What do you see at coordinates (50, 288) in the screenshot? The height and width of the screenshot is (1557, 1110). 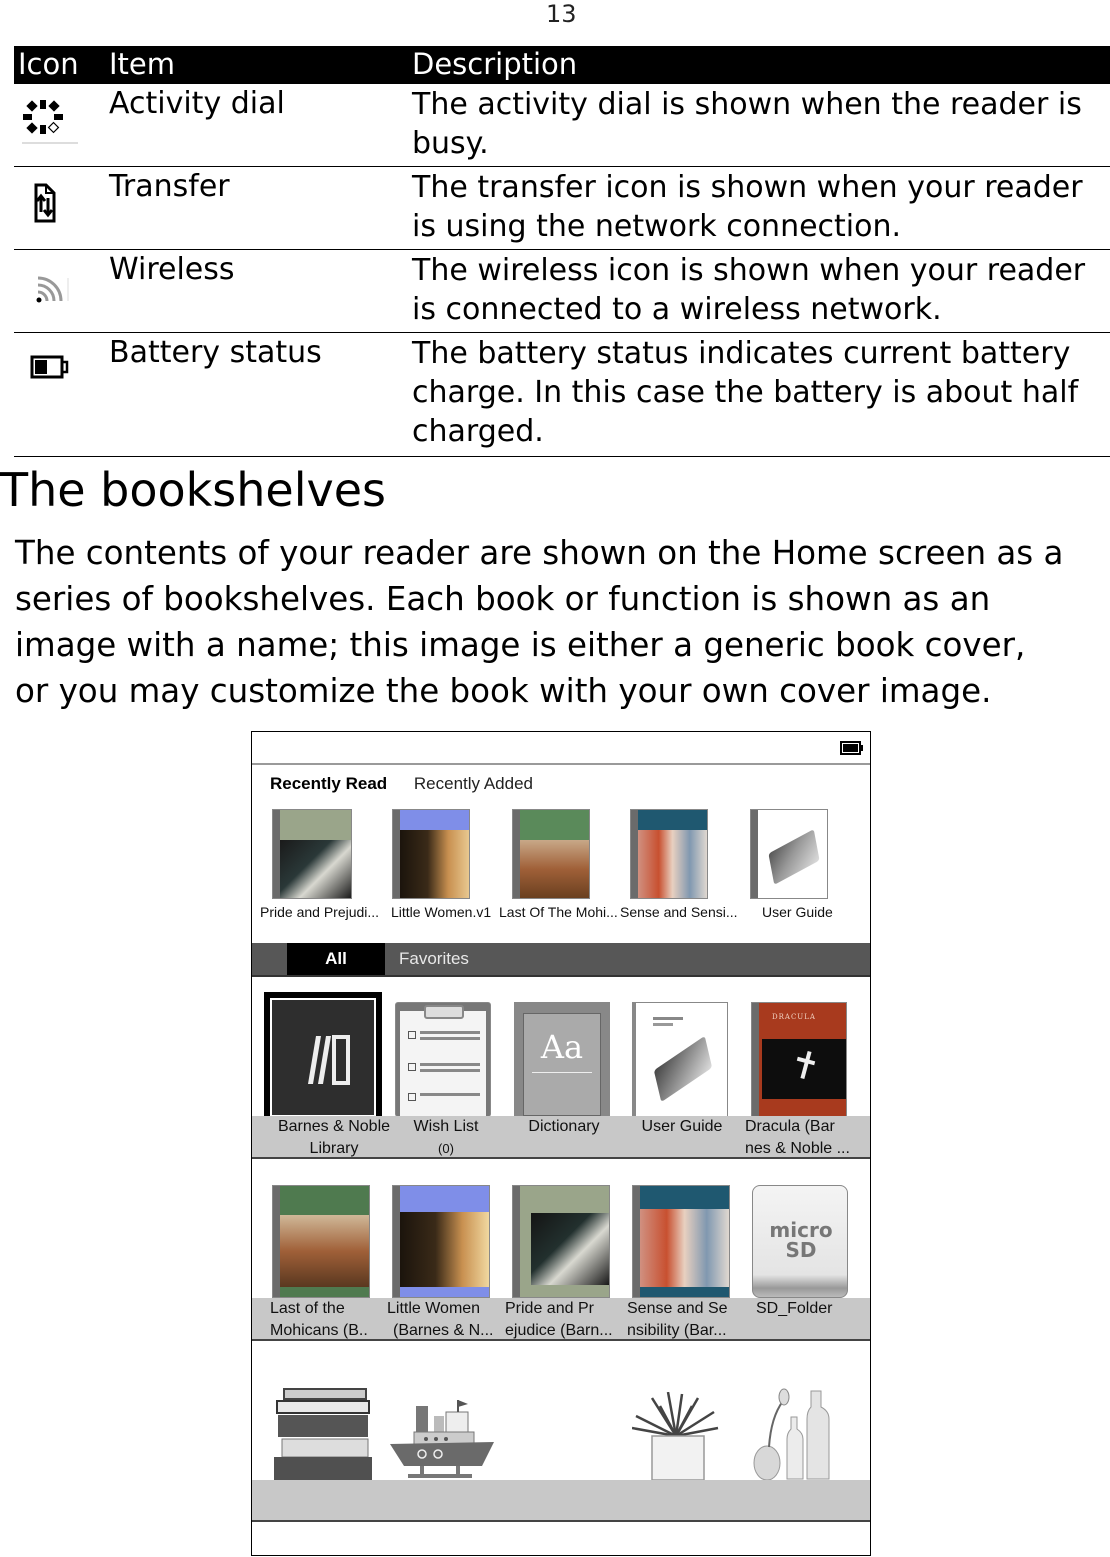 I see `wireless-icon` at bounding box center [50, 288].